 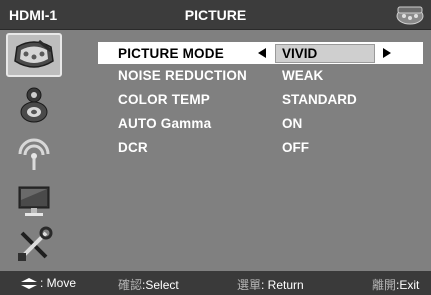 What do you see at coordinates (387, 53) in the screenshot?
I see `arrow-right-icon` at bounding box center [387, 53].